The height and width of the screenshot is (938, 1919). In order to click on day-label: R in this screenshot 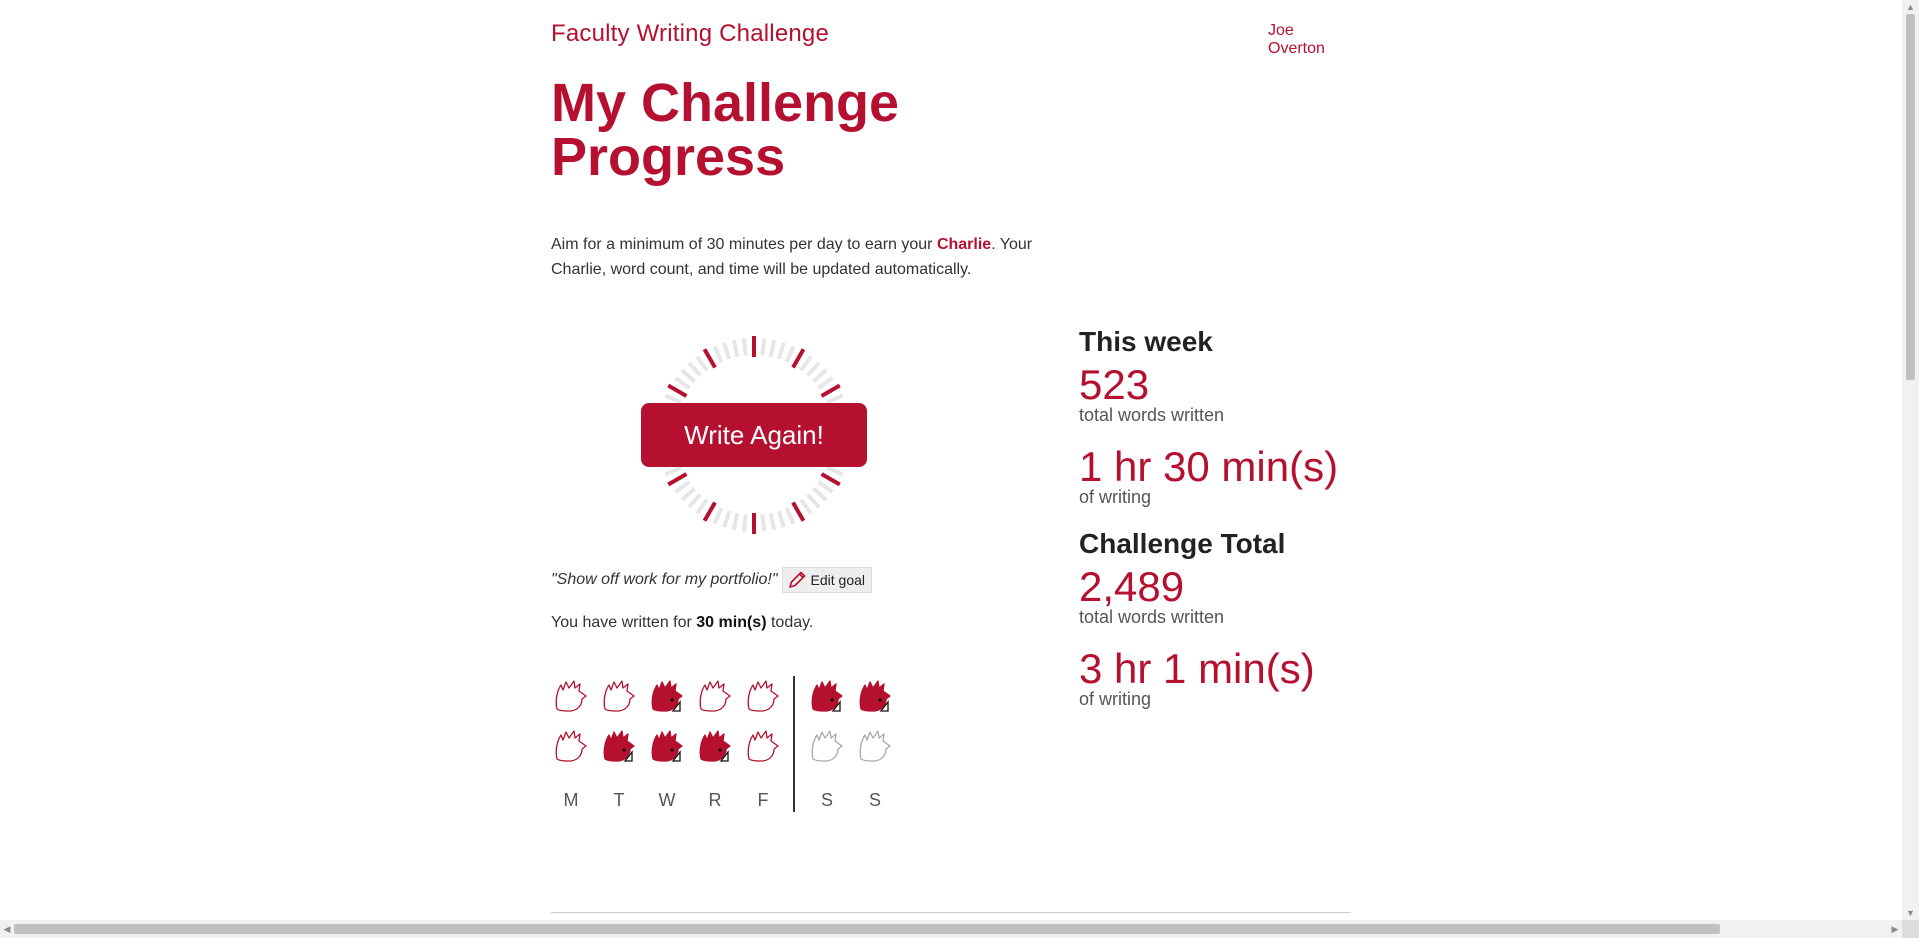, I will do `click(715, 800)`.